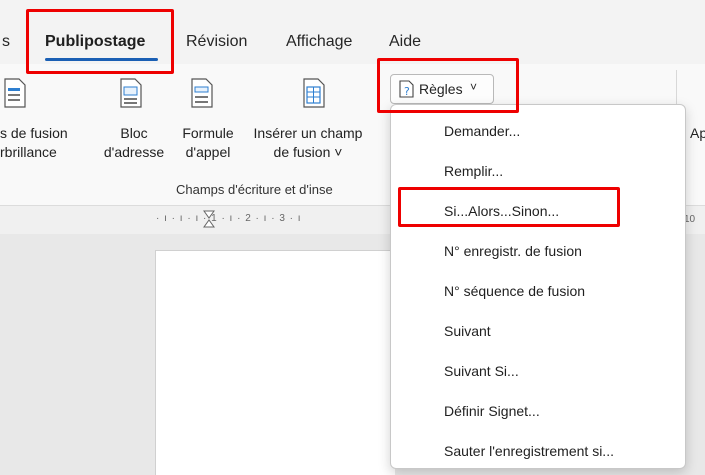 The height and width of the screenshot is (475, 705). I want to click on partial-ribbon-label: Ap, so click(697, 133).